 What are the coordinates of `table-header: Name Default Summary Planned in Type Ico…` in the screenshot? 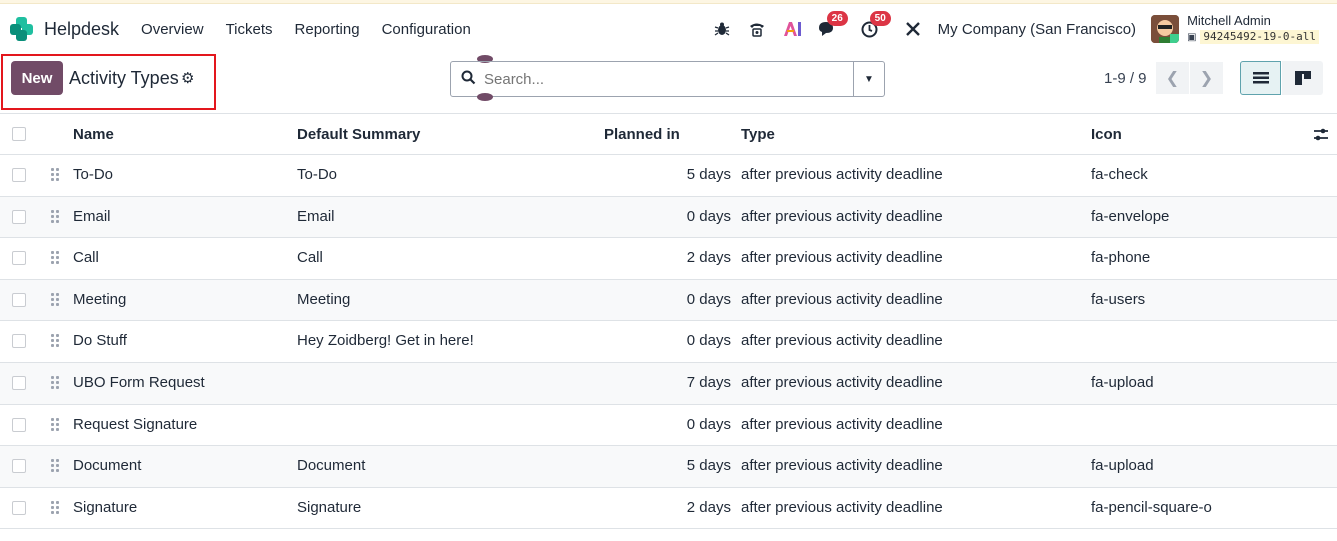 It's located at (668, 134).